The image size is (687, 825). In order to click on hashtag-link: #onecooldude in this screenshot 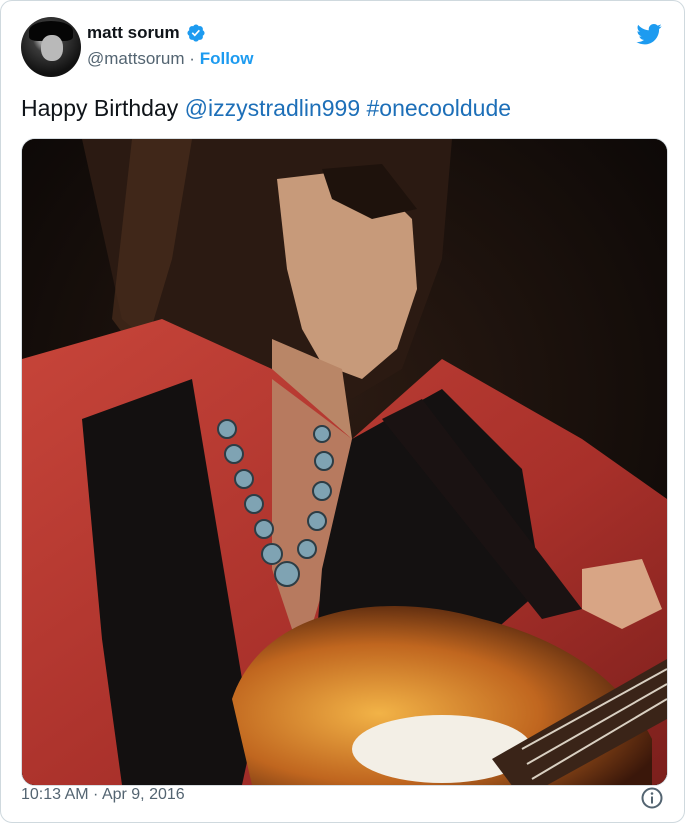, I will do `click(439, 108)`.